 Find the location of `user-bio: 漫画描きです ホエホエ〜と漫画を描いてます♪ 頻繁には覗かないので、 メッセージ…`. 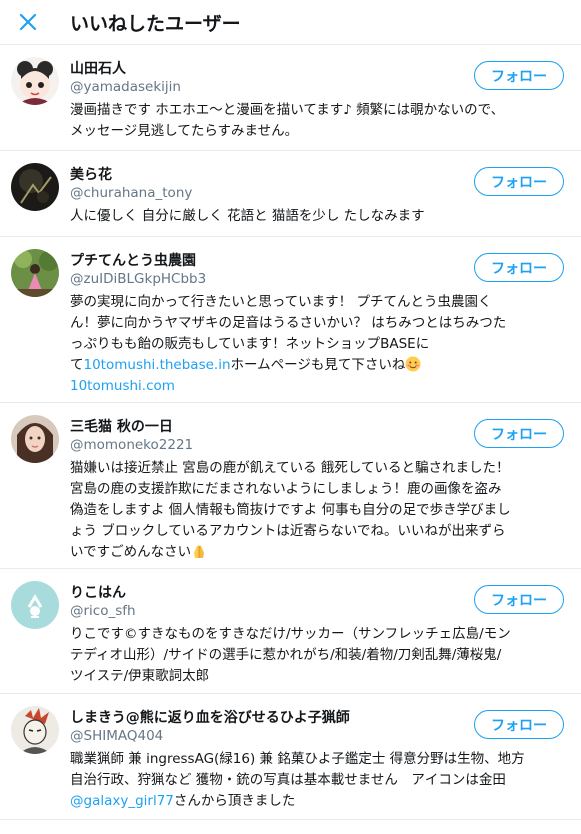

user-bio: 漫画描きです ホエホエ〜と漫画を描いてます♪ 頻繁には覗かないので、 メッセージ… is located at coordinates (317, 121).